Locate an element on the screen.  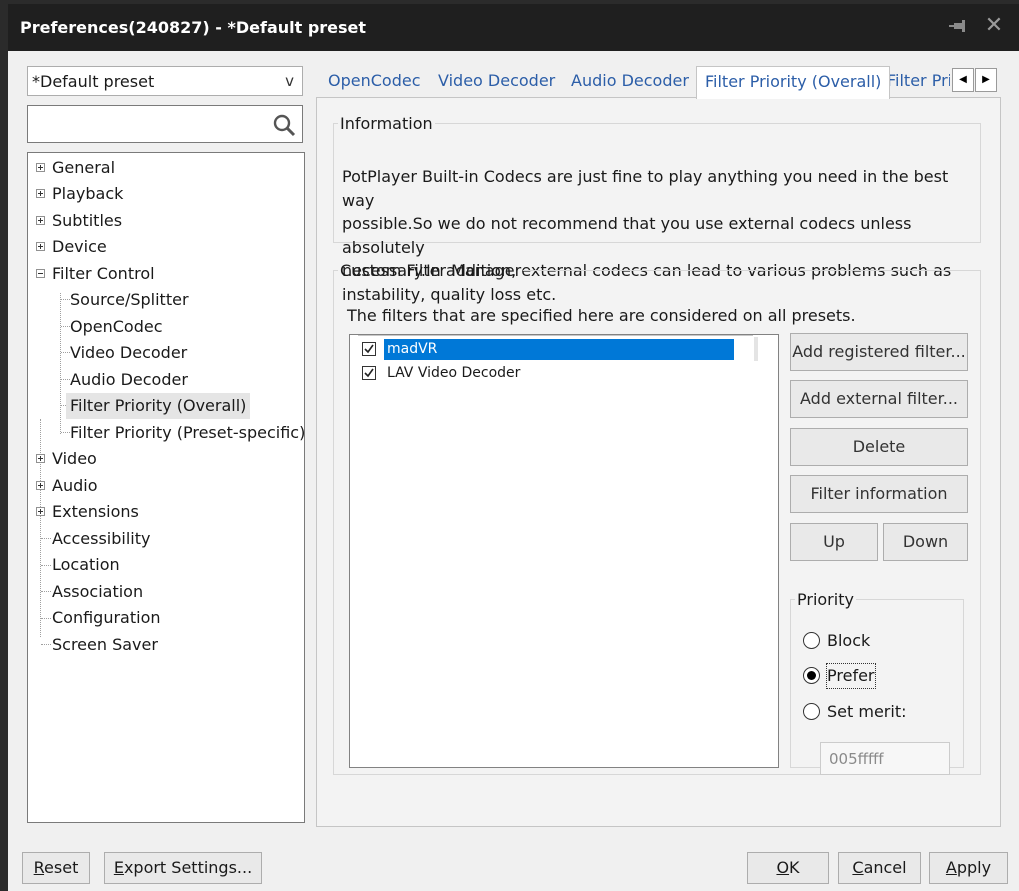
window-title: Preferences(240827) - *Default preset is located at coordinates (193, 27).